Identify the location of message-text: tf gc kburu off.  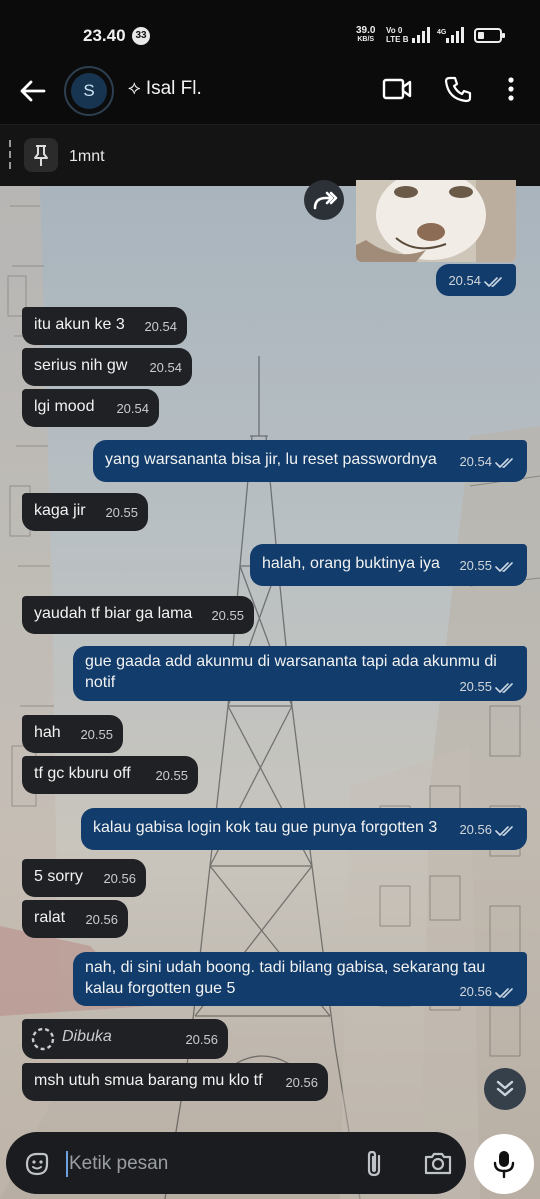
(82, 773).